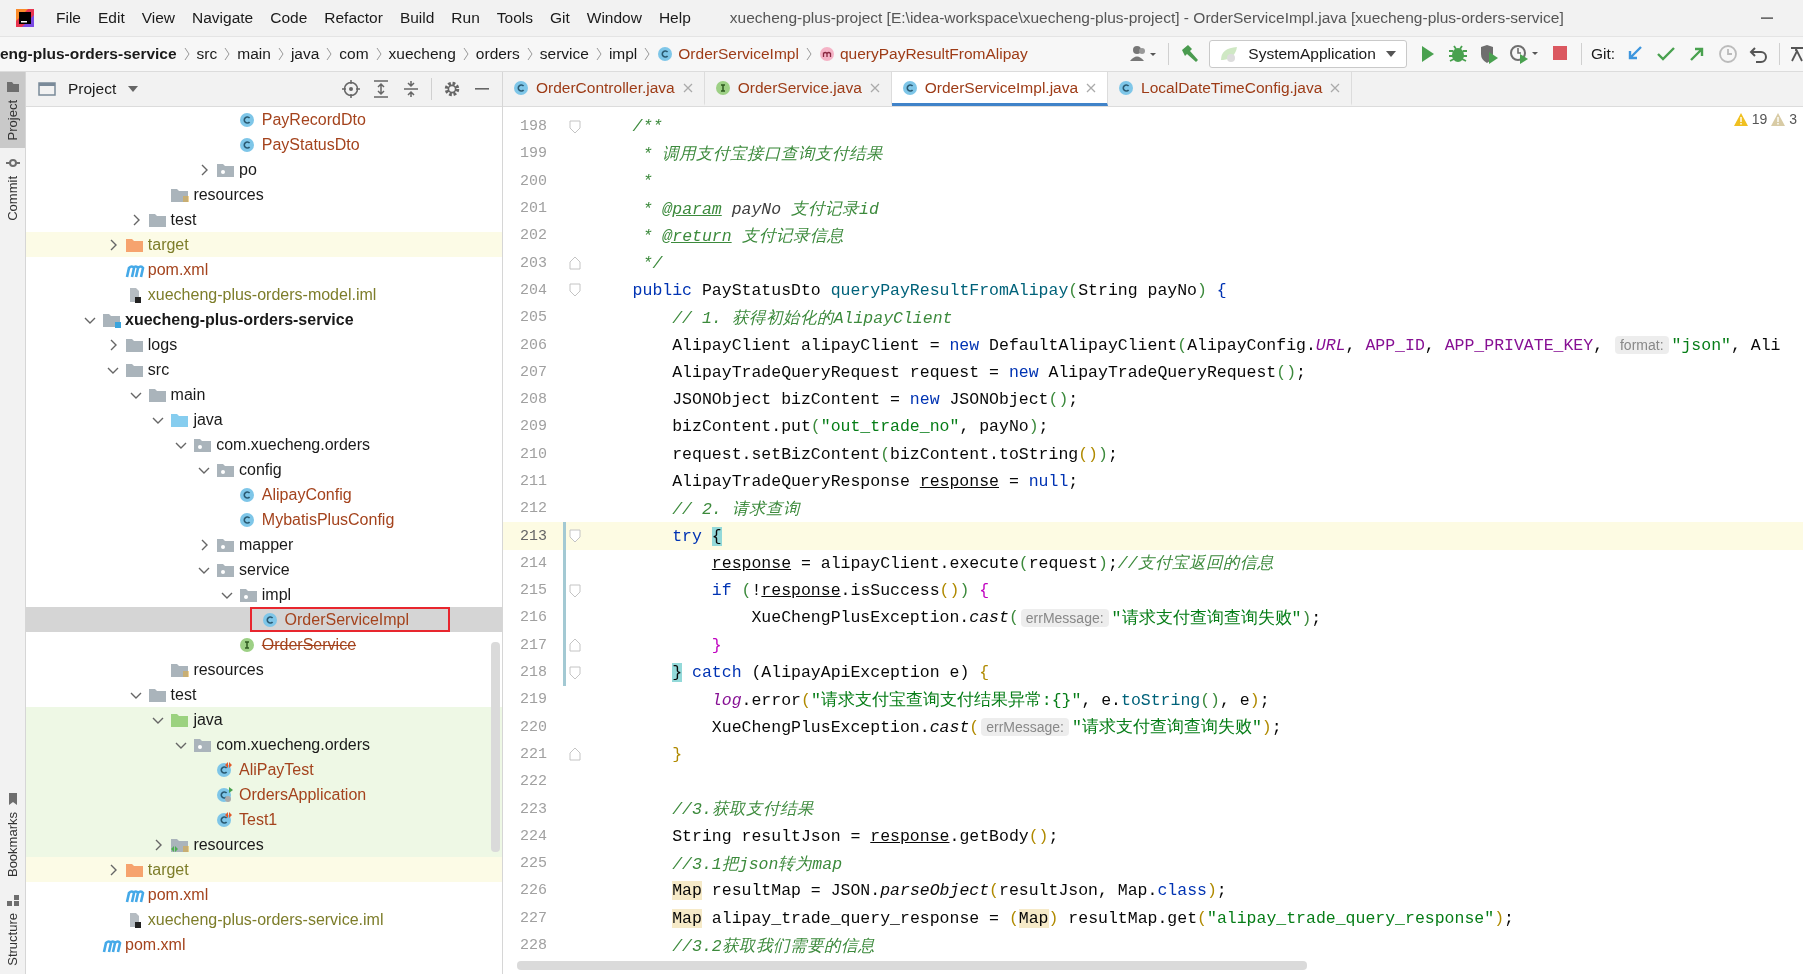  Describe the element at coordinates (133, 89) in the screenshot. I see `caret-icon` at that location.